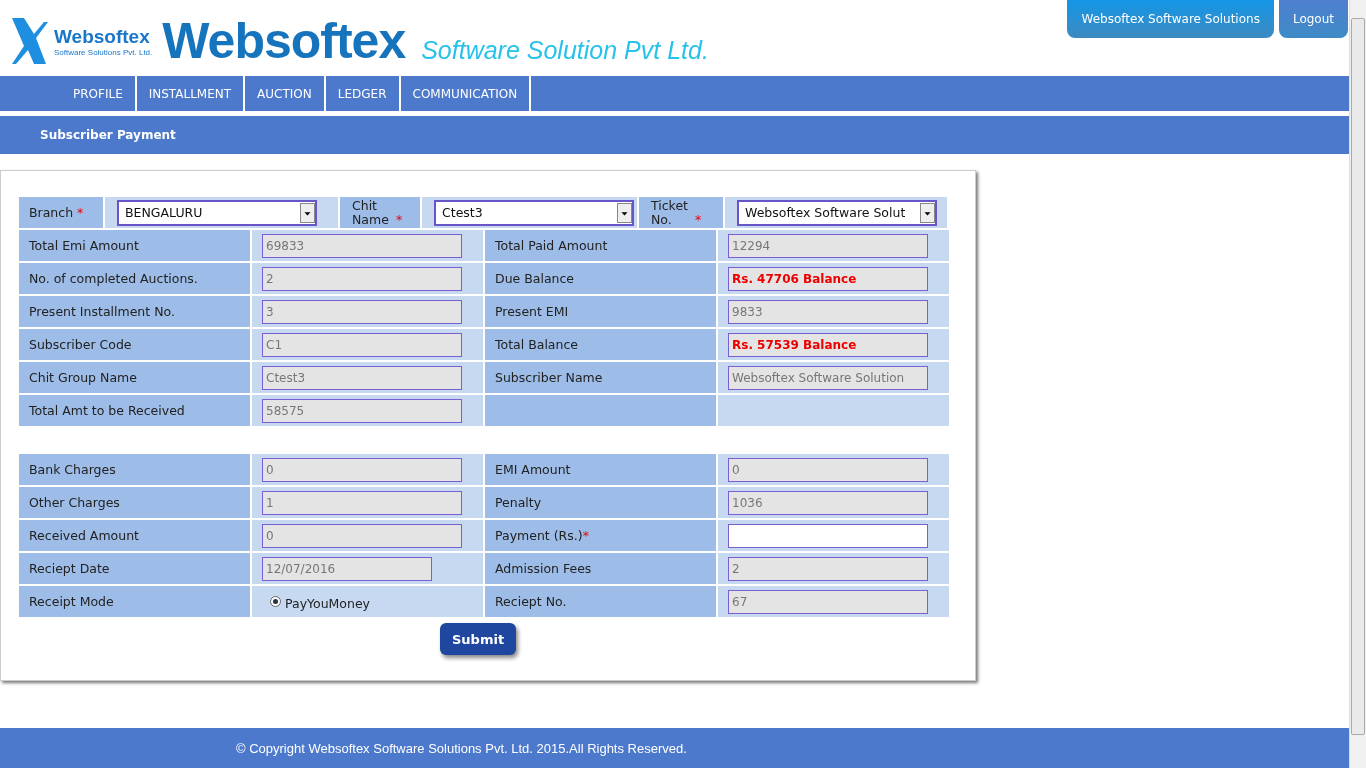 The width and height of the screenshot is (1366, 768). I want to click on field-label: Present EMI, so click(532, 311).